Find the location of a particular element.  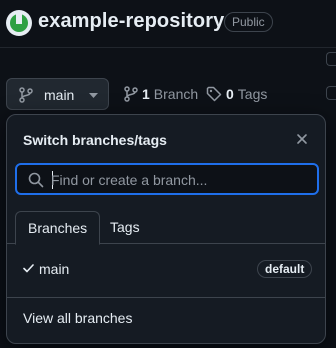

repo-header: example-repository Public is located at coordinates (168, 24).